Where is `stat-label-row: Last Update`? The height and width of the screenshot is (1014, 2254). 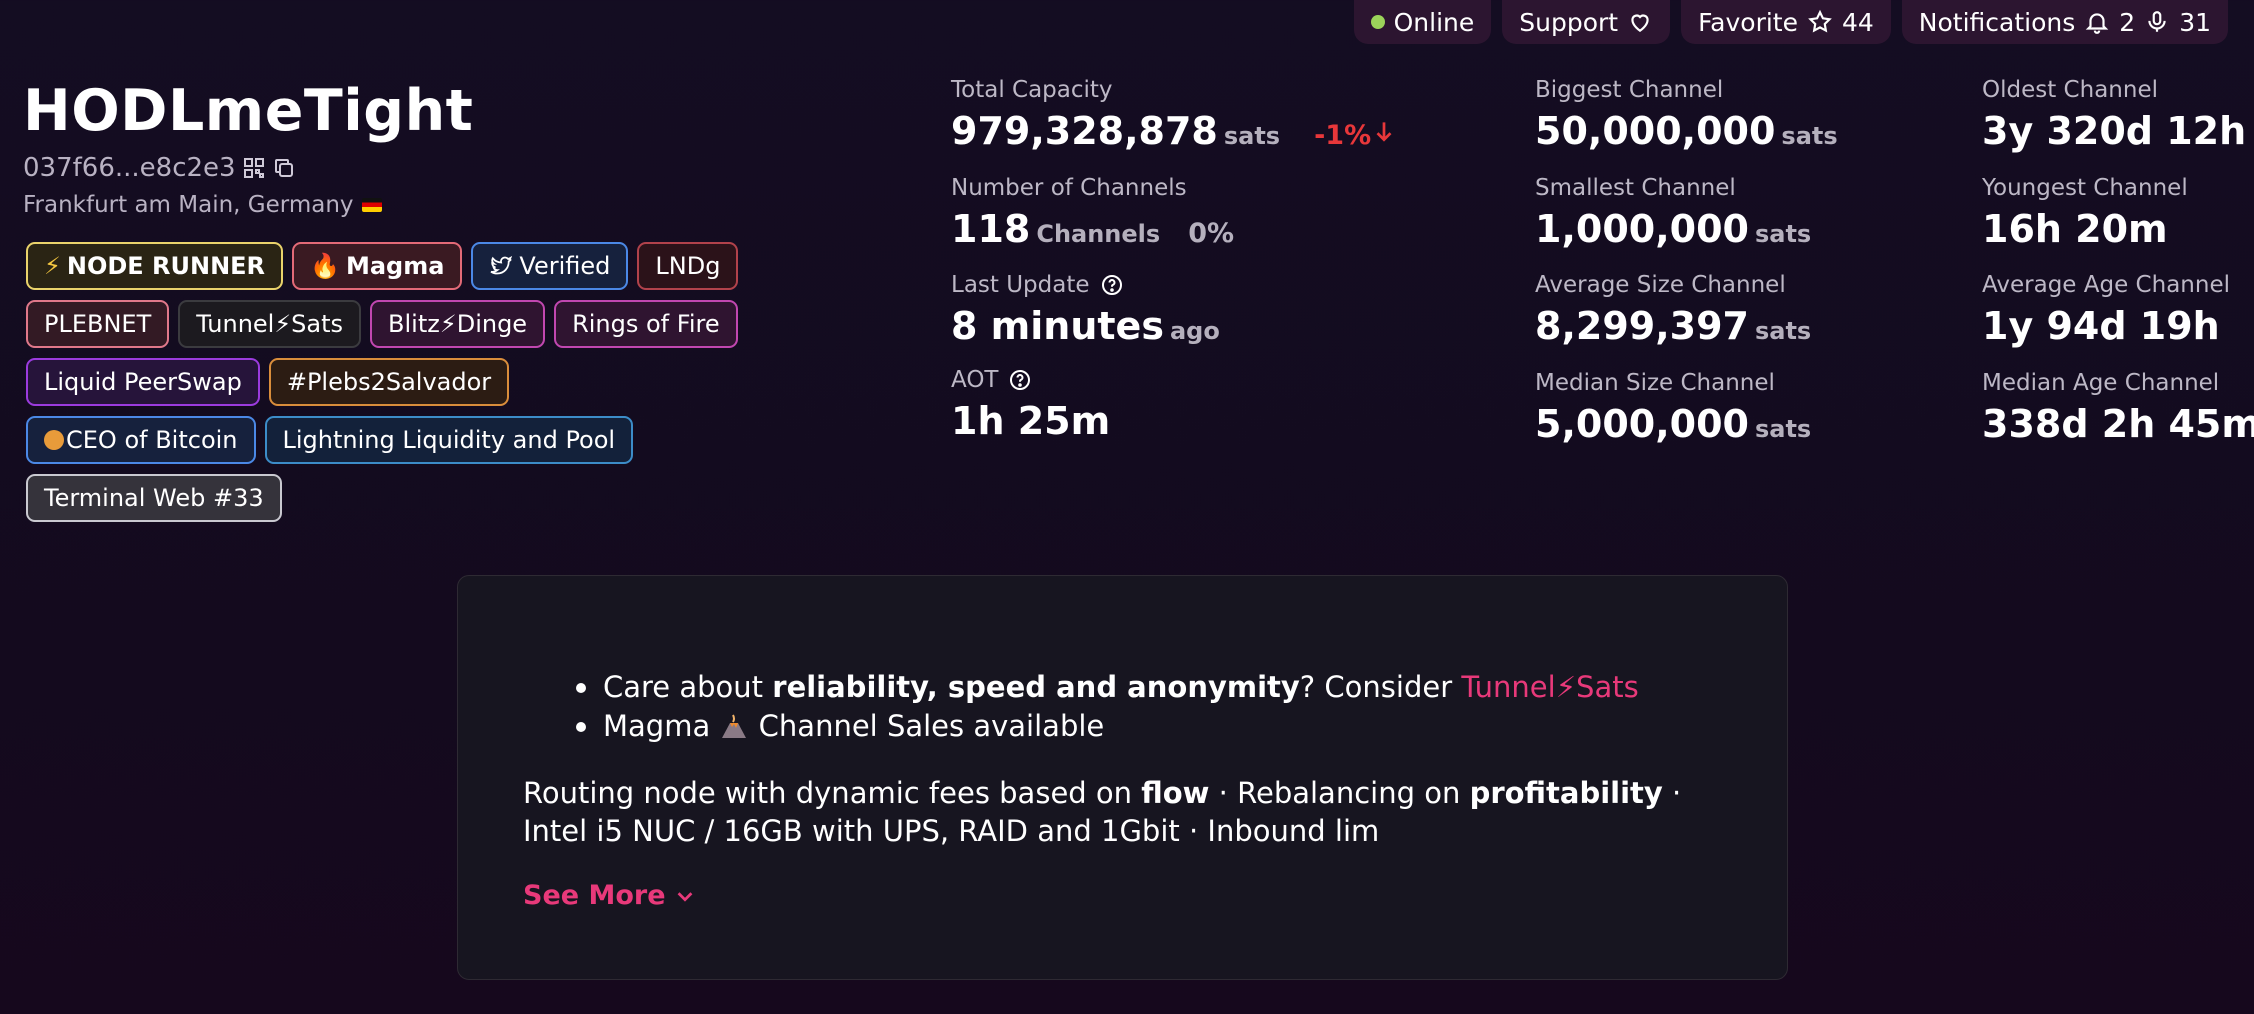 stat-label-row: Last Update is located at coordinates (1085, 285).